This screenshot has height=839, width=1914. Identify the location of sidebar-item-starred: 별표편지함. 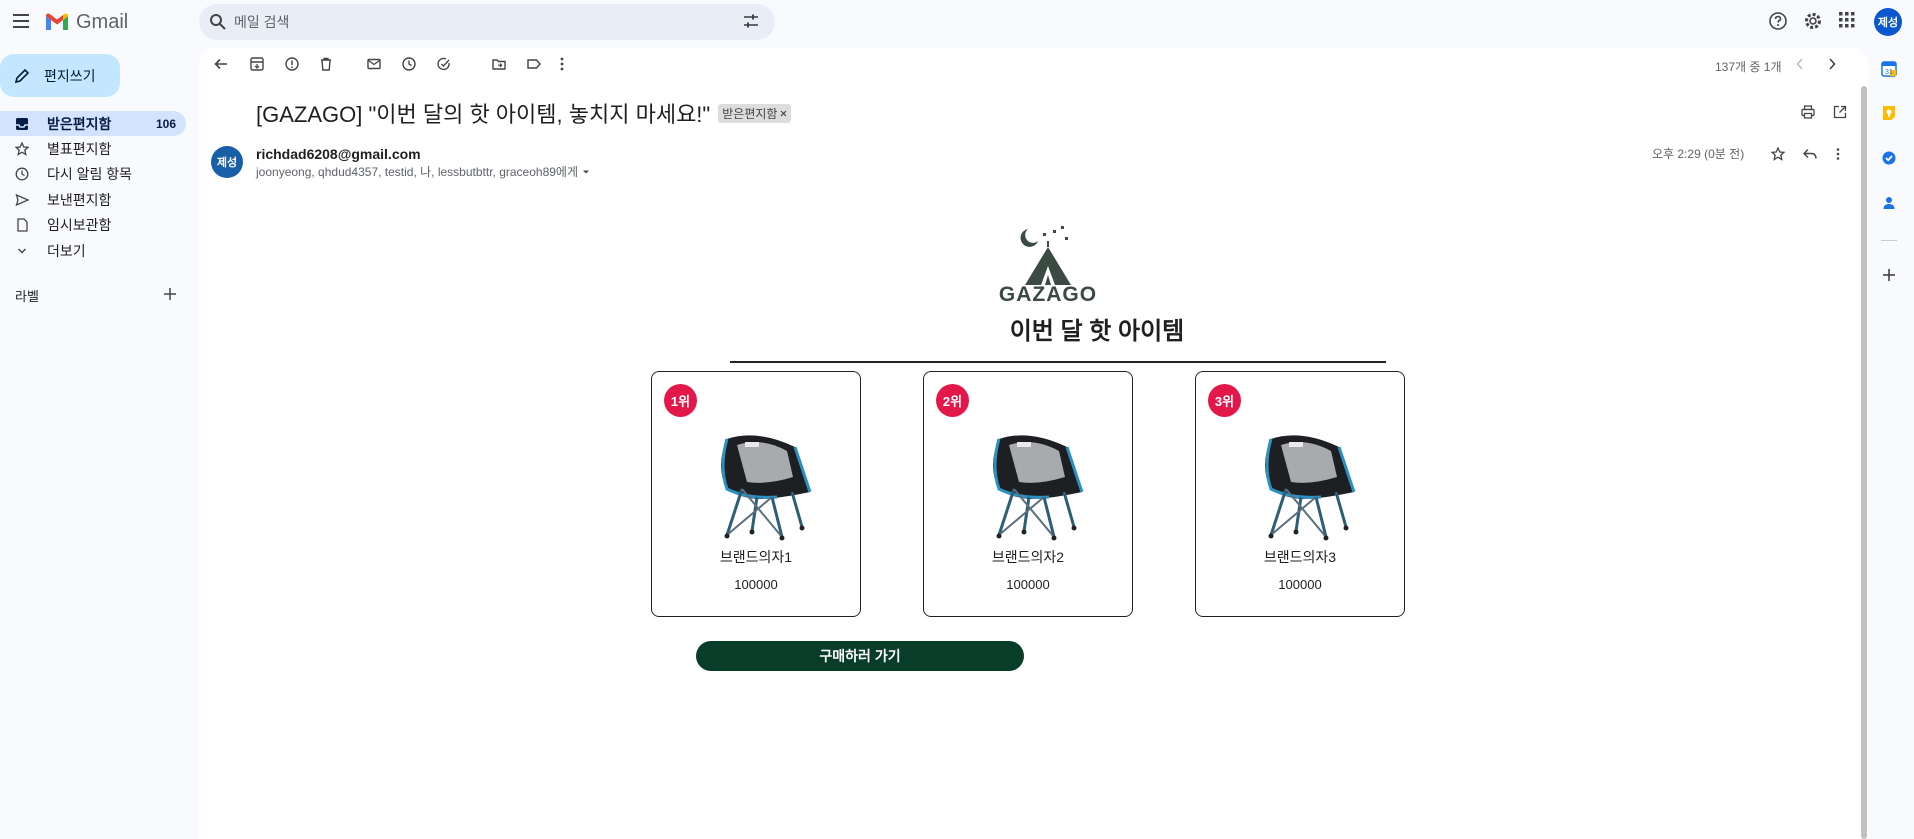
(93, 148).